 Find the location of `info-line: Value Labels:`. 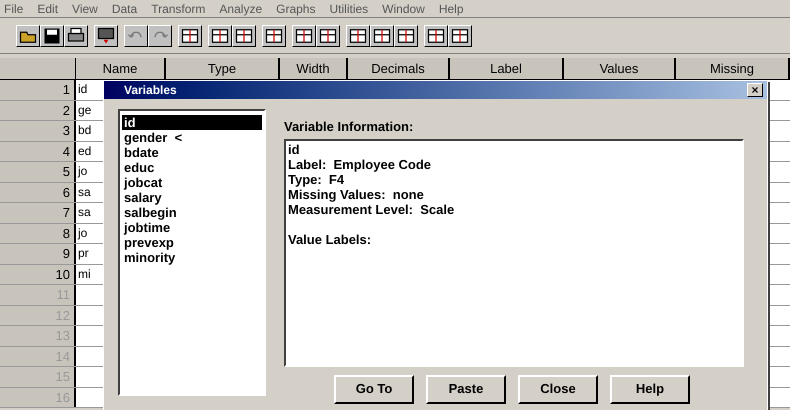

info-line: Value Labels: is located at coordinates (330, 239).